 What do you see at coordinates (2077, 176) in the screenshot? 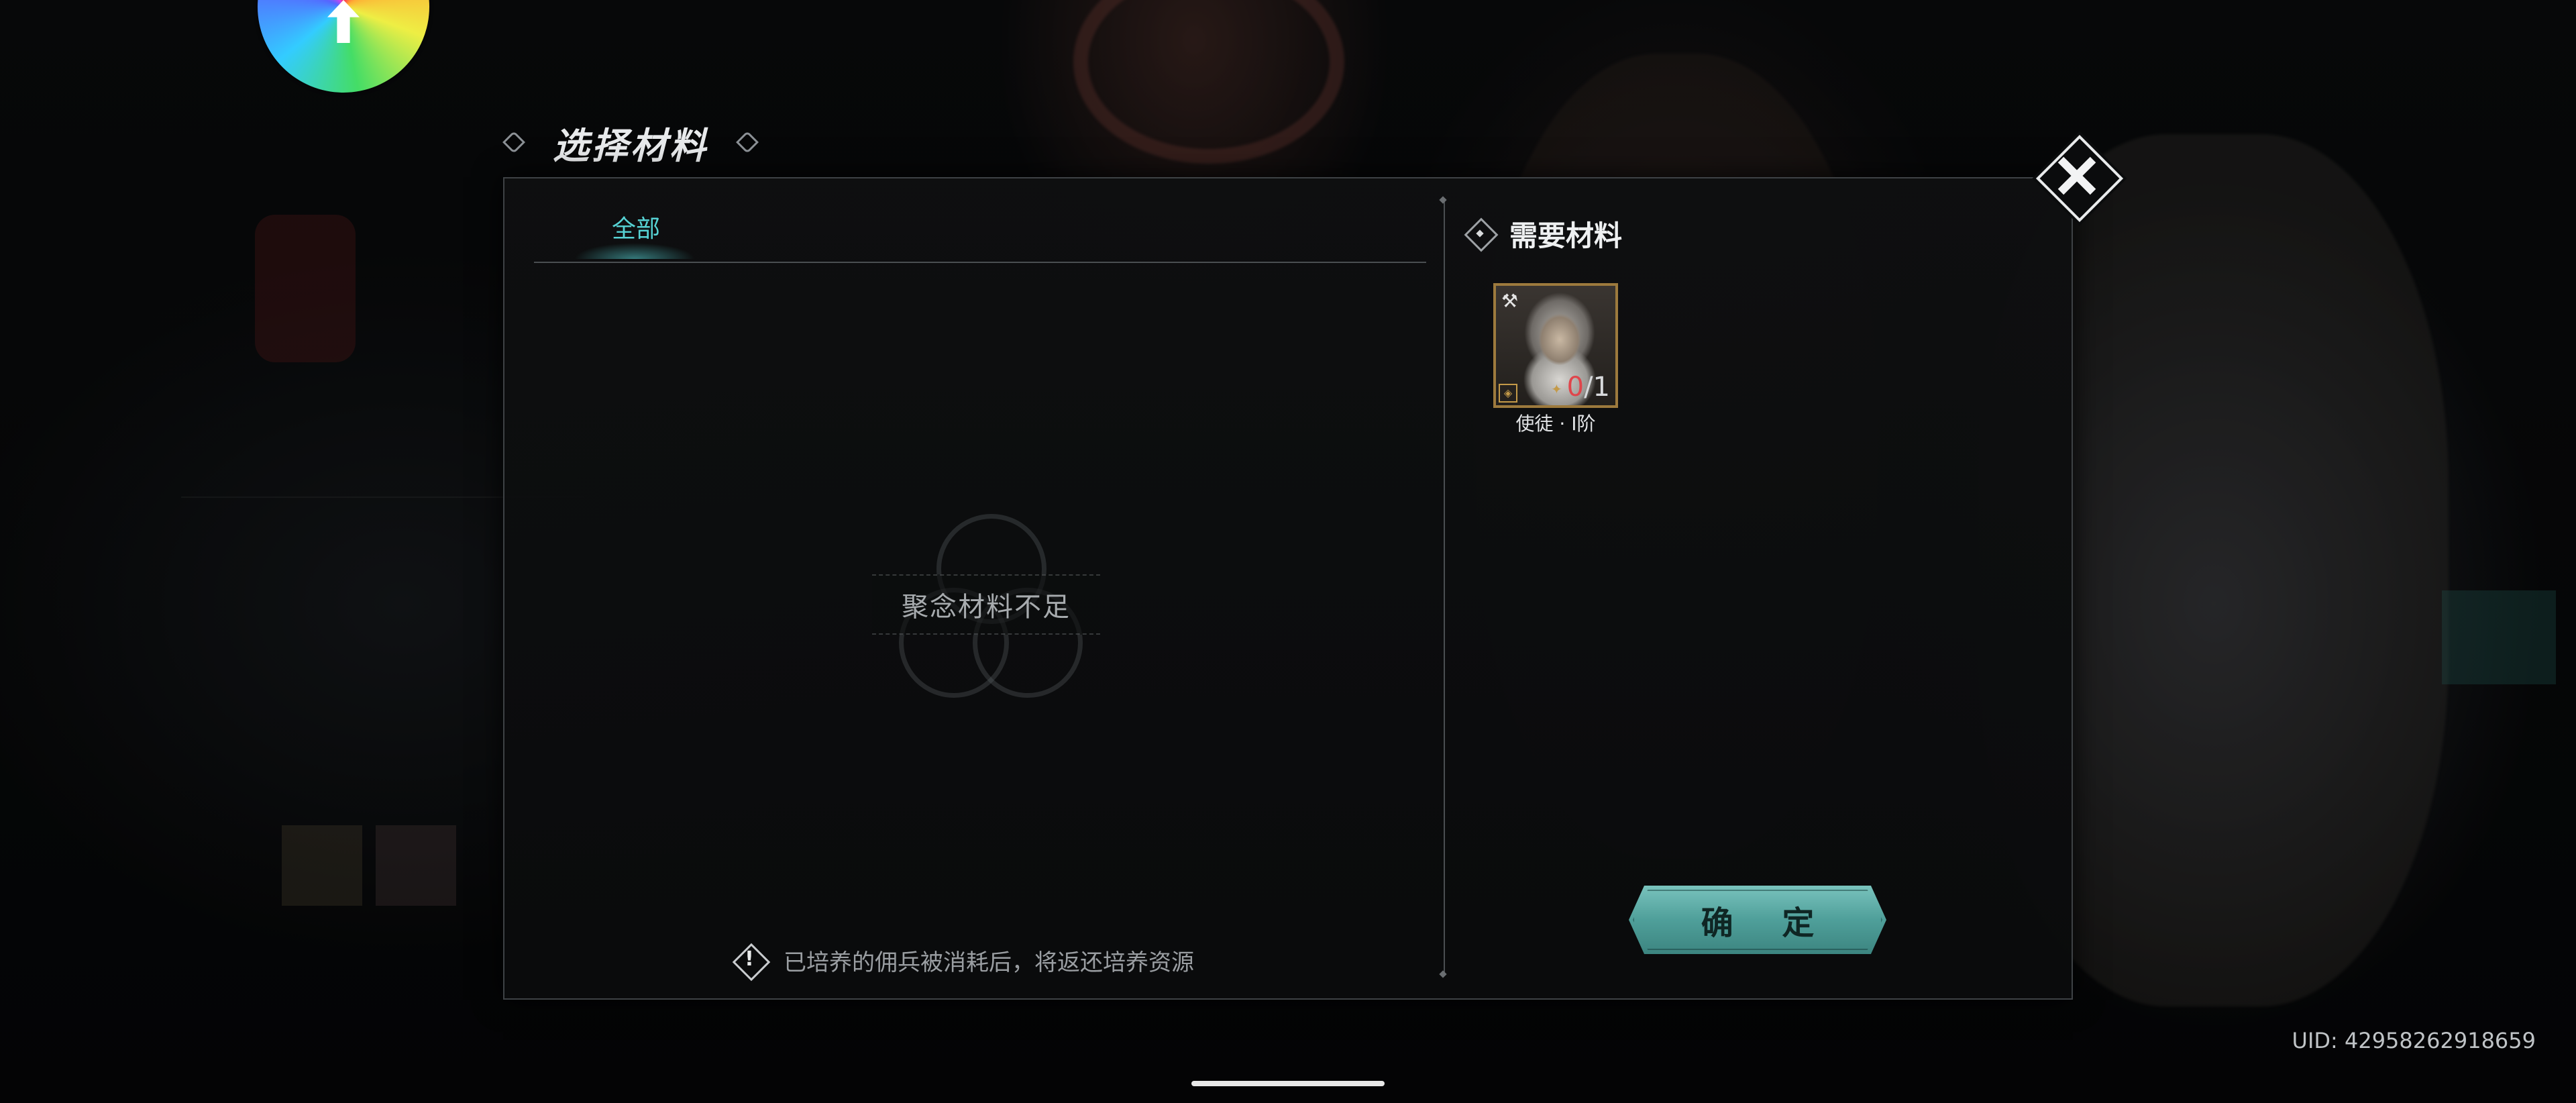
I see `close-button` at bounding box center [2077, 176].